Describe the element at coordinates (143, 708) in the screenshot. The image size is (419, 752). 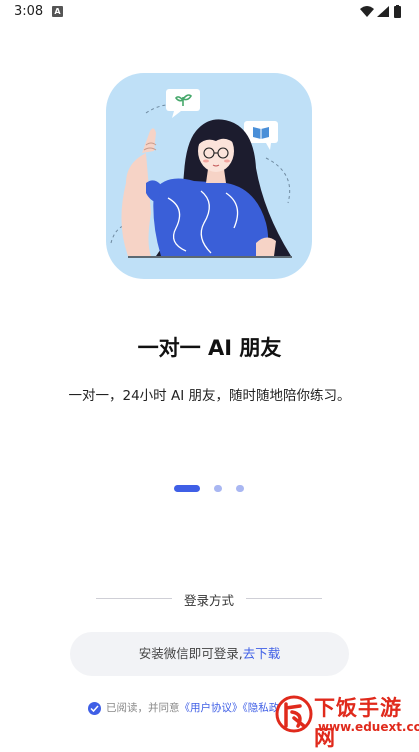
I see `agreement-prefix: 已阅读，并同意` at that location.